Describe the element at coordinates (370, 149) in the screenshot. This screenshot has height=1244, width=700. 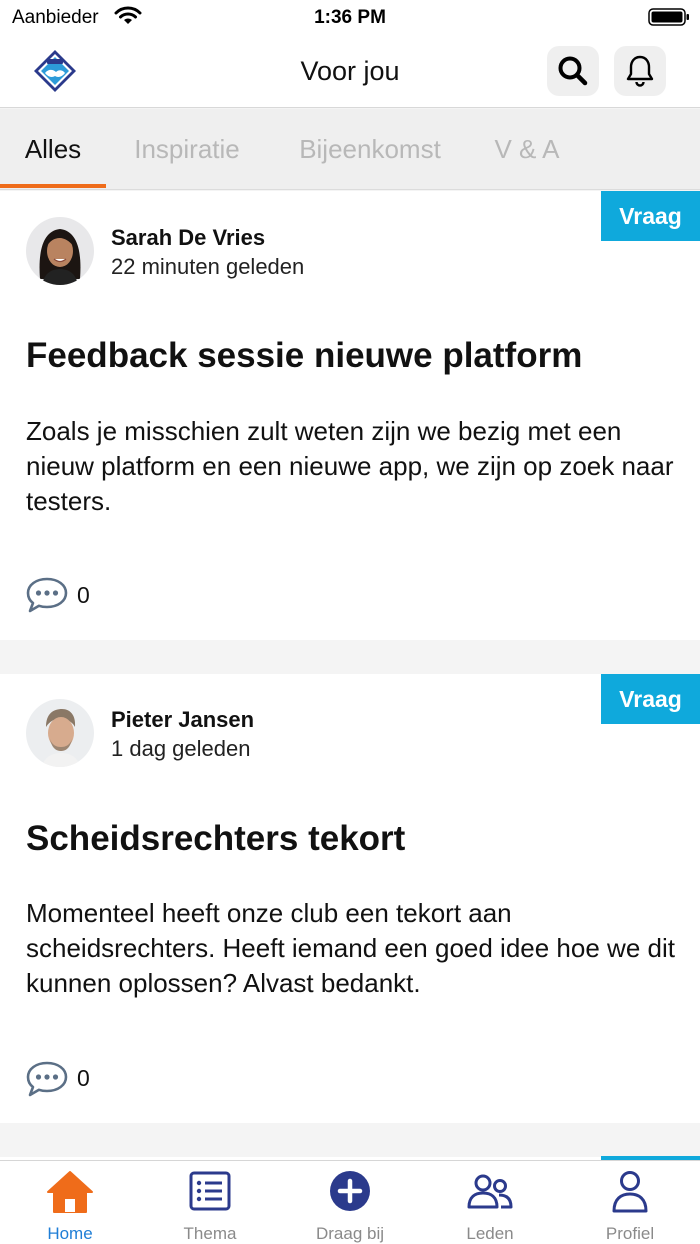
I see `tab-bijeenkomst: Bijeenkomst` at that location.